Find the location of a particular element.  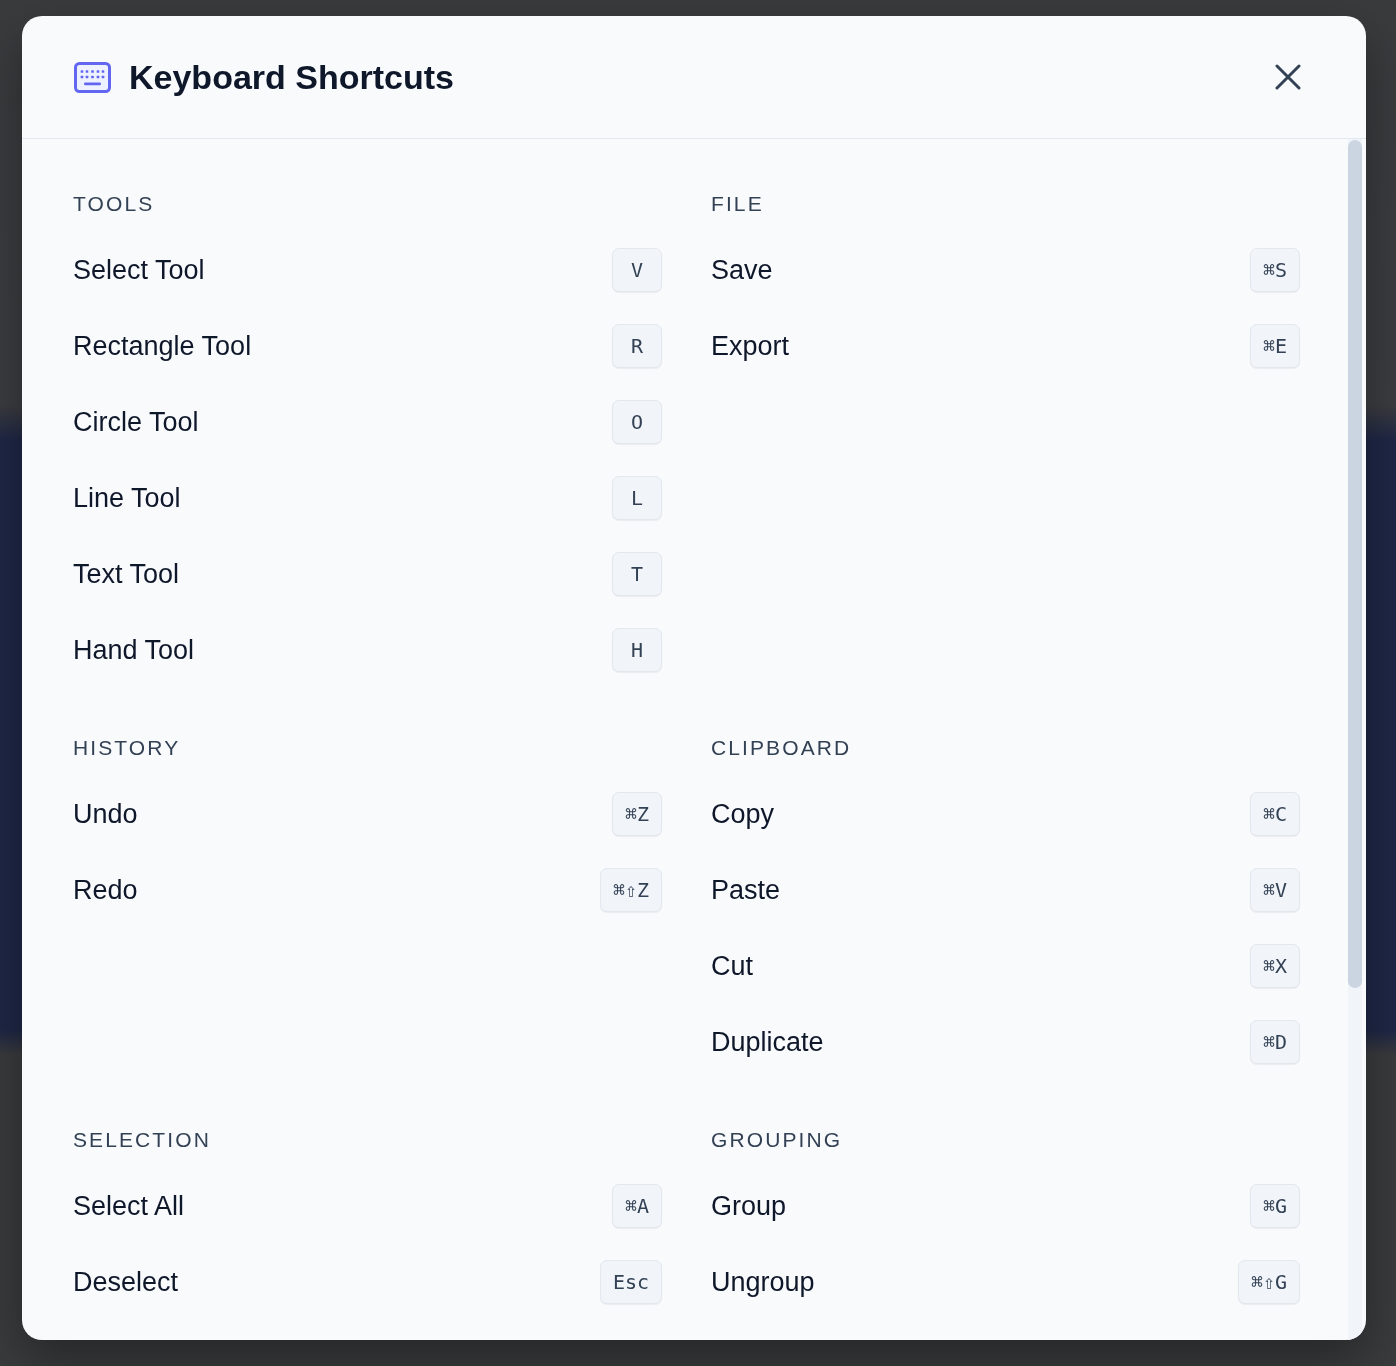

key-cap: ⌘S is located at coordinates (1274, 270).